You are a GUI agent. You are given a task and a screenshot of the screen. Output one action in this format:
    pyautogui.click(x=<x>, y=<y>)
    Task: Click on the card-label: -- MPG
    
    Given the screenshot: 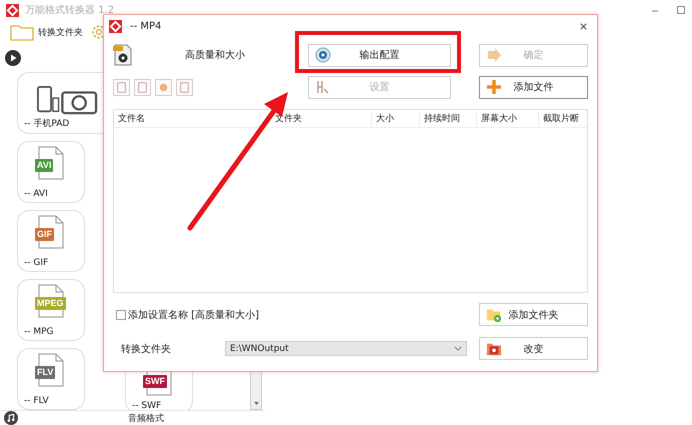 What is the action you would take?
    pyautogui.click(x=39, y=332)
    